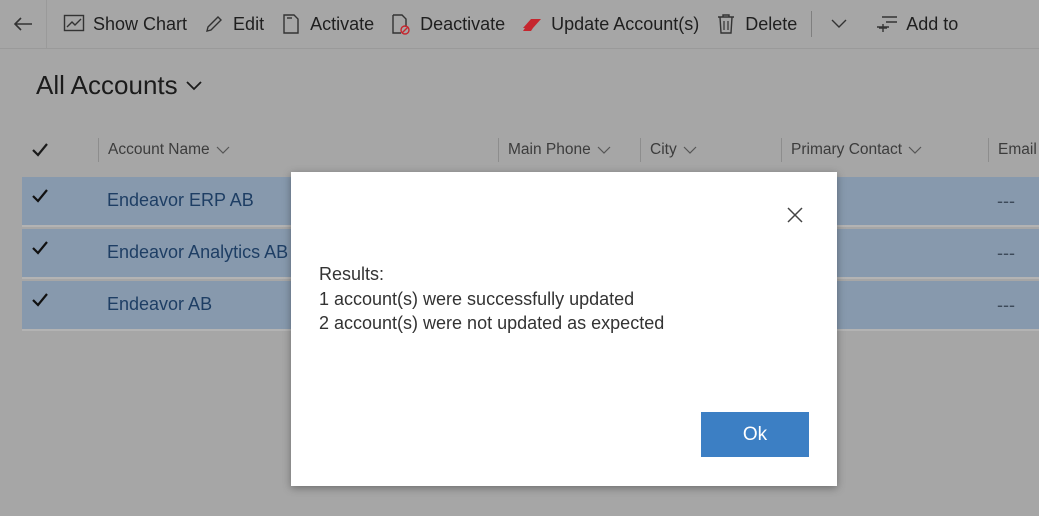 The width and height of the screenshot is (1039, 516). Describe the element at coordinates (519, 24) in the screenshot. I see `command-bar: Show Chart Edit Activate Deactivate Upda` at that location.